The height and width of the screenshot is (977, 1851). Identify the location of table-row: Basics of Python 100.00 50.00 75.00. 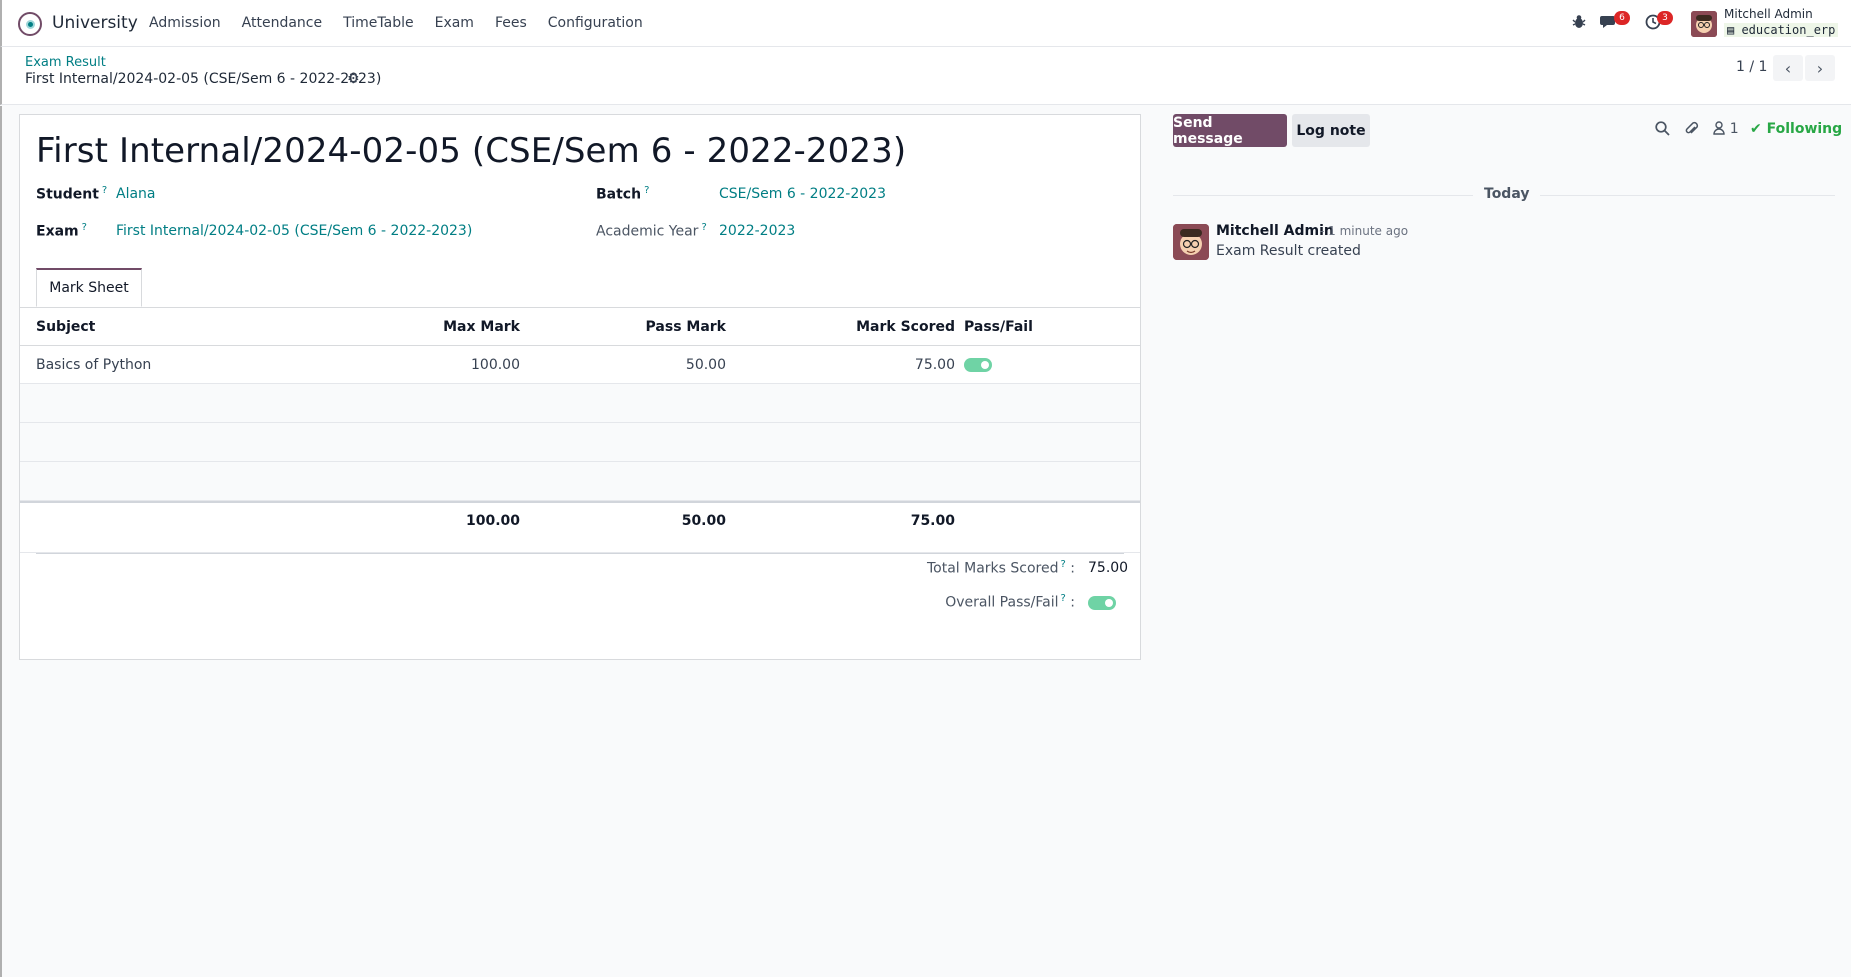
(580, 365).